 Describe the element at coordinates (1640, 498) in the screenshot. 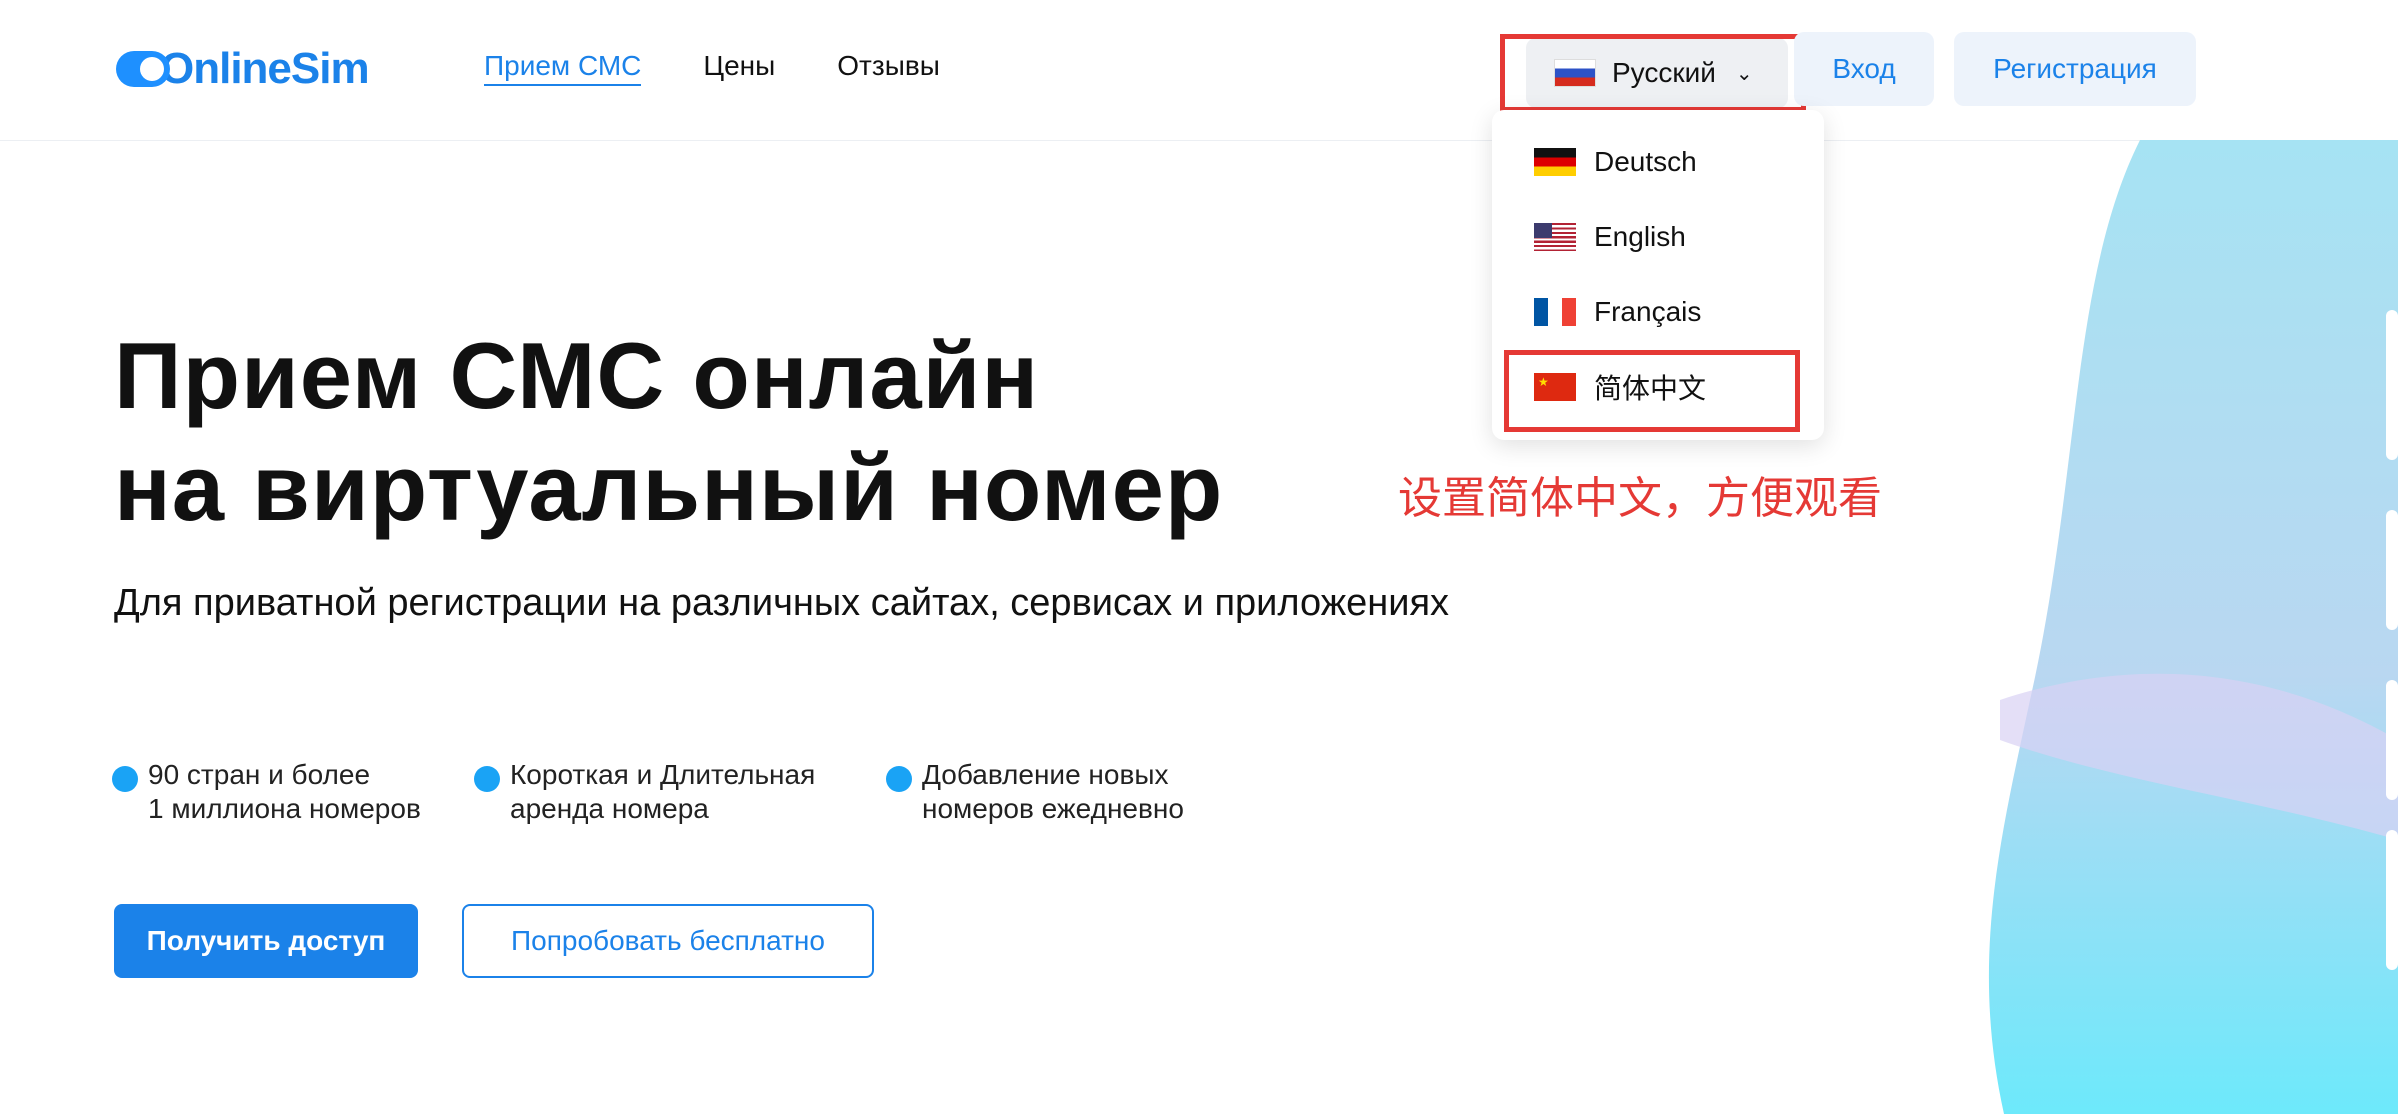

I see `annotation-text: 设置简体中文，方便观看` at that location.